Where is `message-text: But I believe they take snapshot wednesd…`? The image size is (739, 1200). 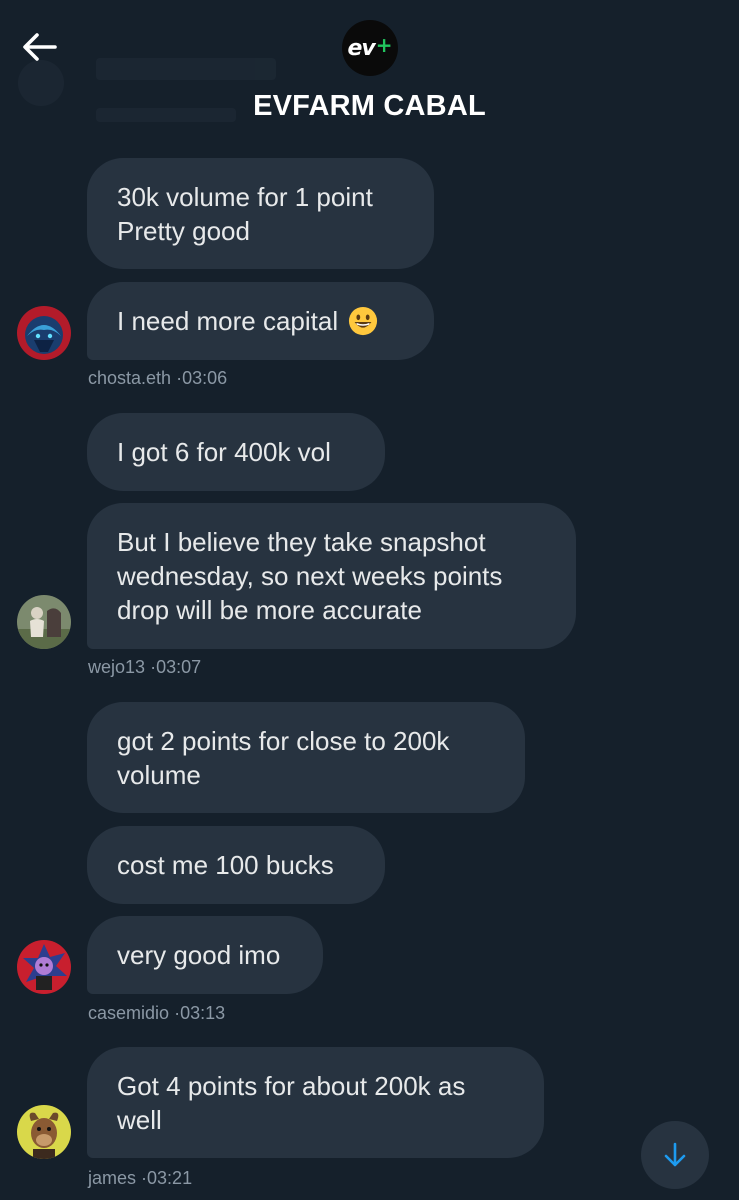 message-text: But I believe they take snapshot wednesd… is located at coordinates (310, 576).